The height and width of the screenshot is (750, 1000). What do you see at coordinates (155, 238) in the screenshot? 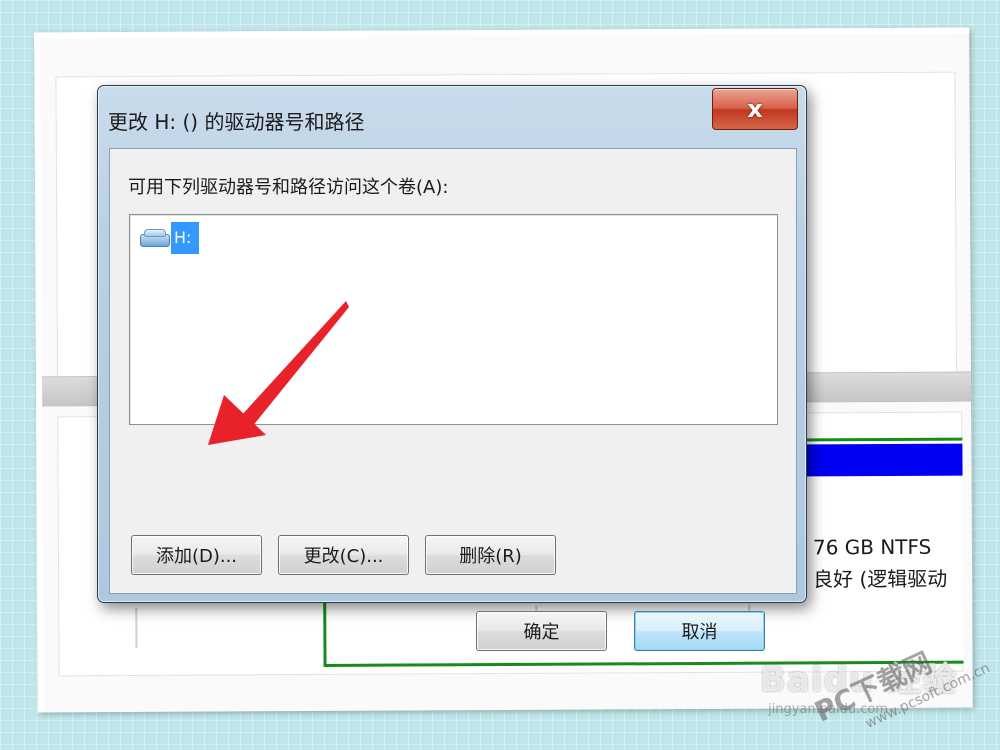
I see `drive-icon` at bounding box center [155, 238].